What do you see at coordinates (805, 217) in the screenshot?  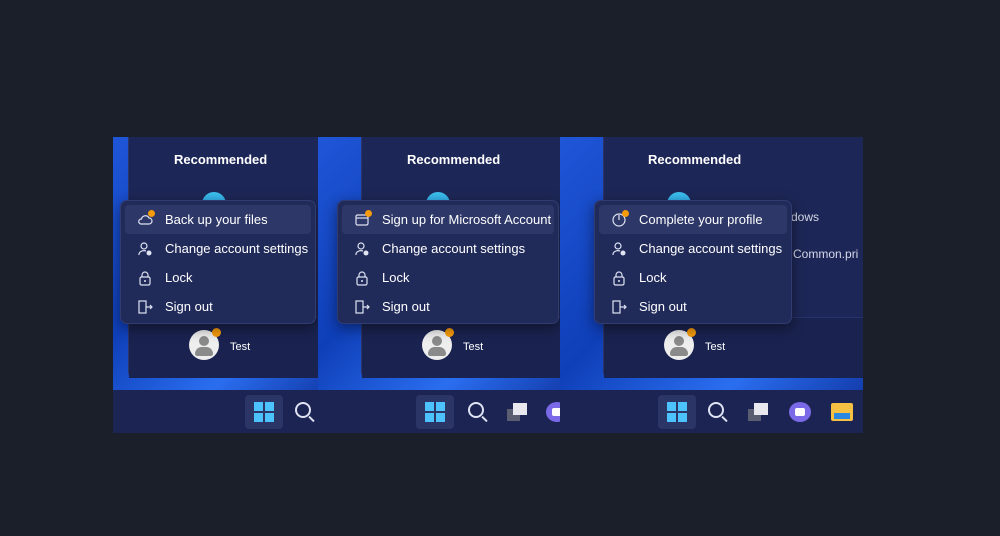 I see `recommended-item-text: dows` at bounding box center [805, 217].